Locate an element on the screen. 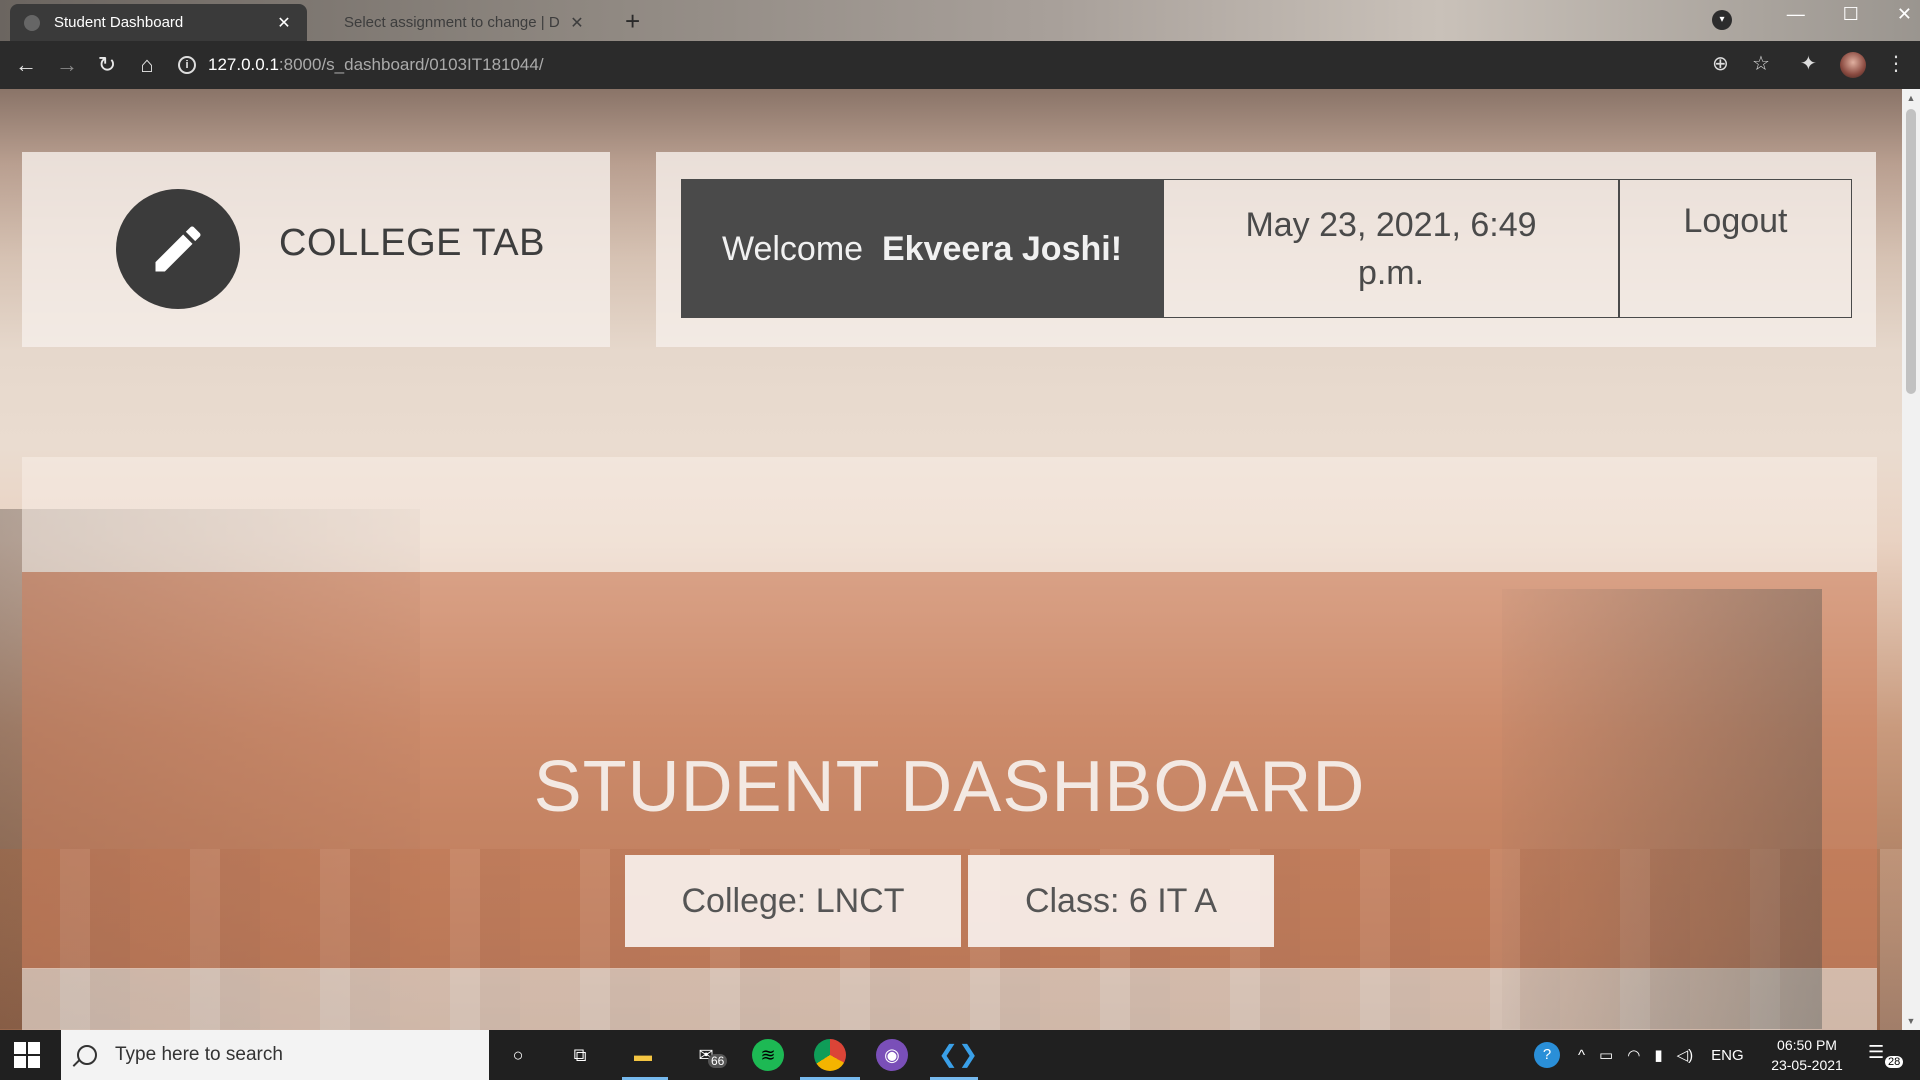 The width and height of the screenshot is (1920, 1080). notification-badge: 28 is located at coordinates (1894, 1062).